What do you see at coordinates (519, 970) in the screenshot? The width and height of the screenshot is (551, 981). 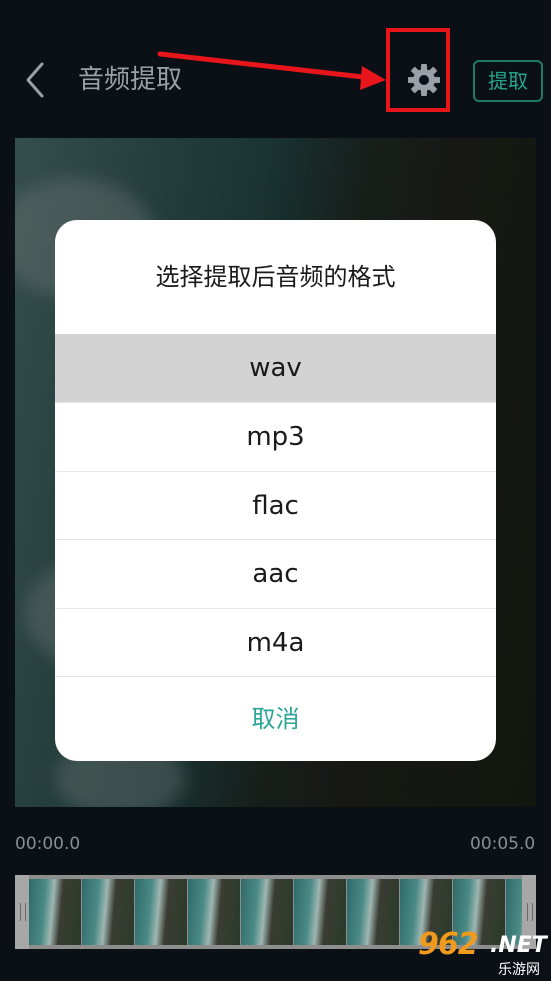 I see `watermark-sub: 乐游网` at bounding box center [519, 970].